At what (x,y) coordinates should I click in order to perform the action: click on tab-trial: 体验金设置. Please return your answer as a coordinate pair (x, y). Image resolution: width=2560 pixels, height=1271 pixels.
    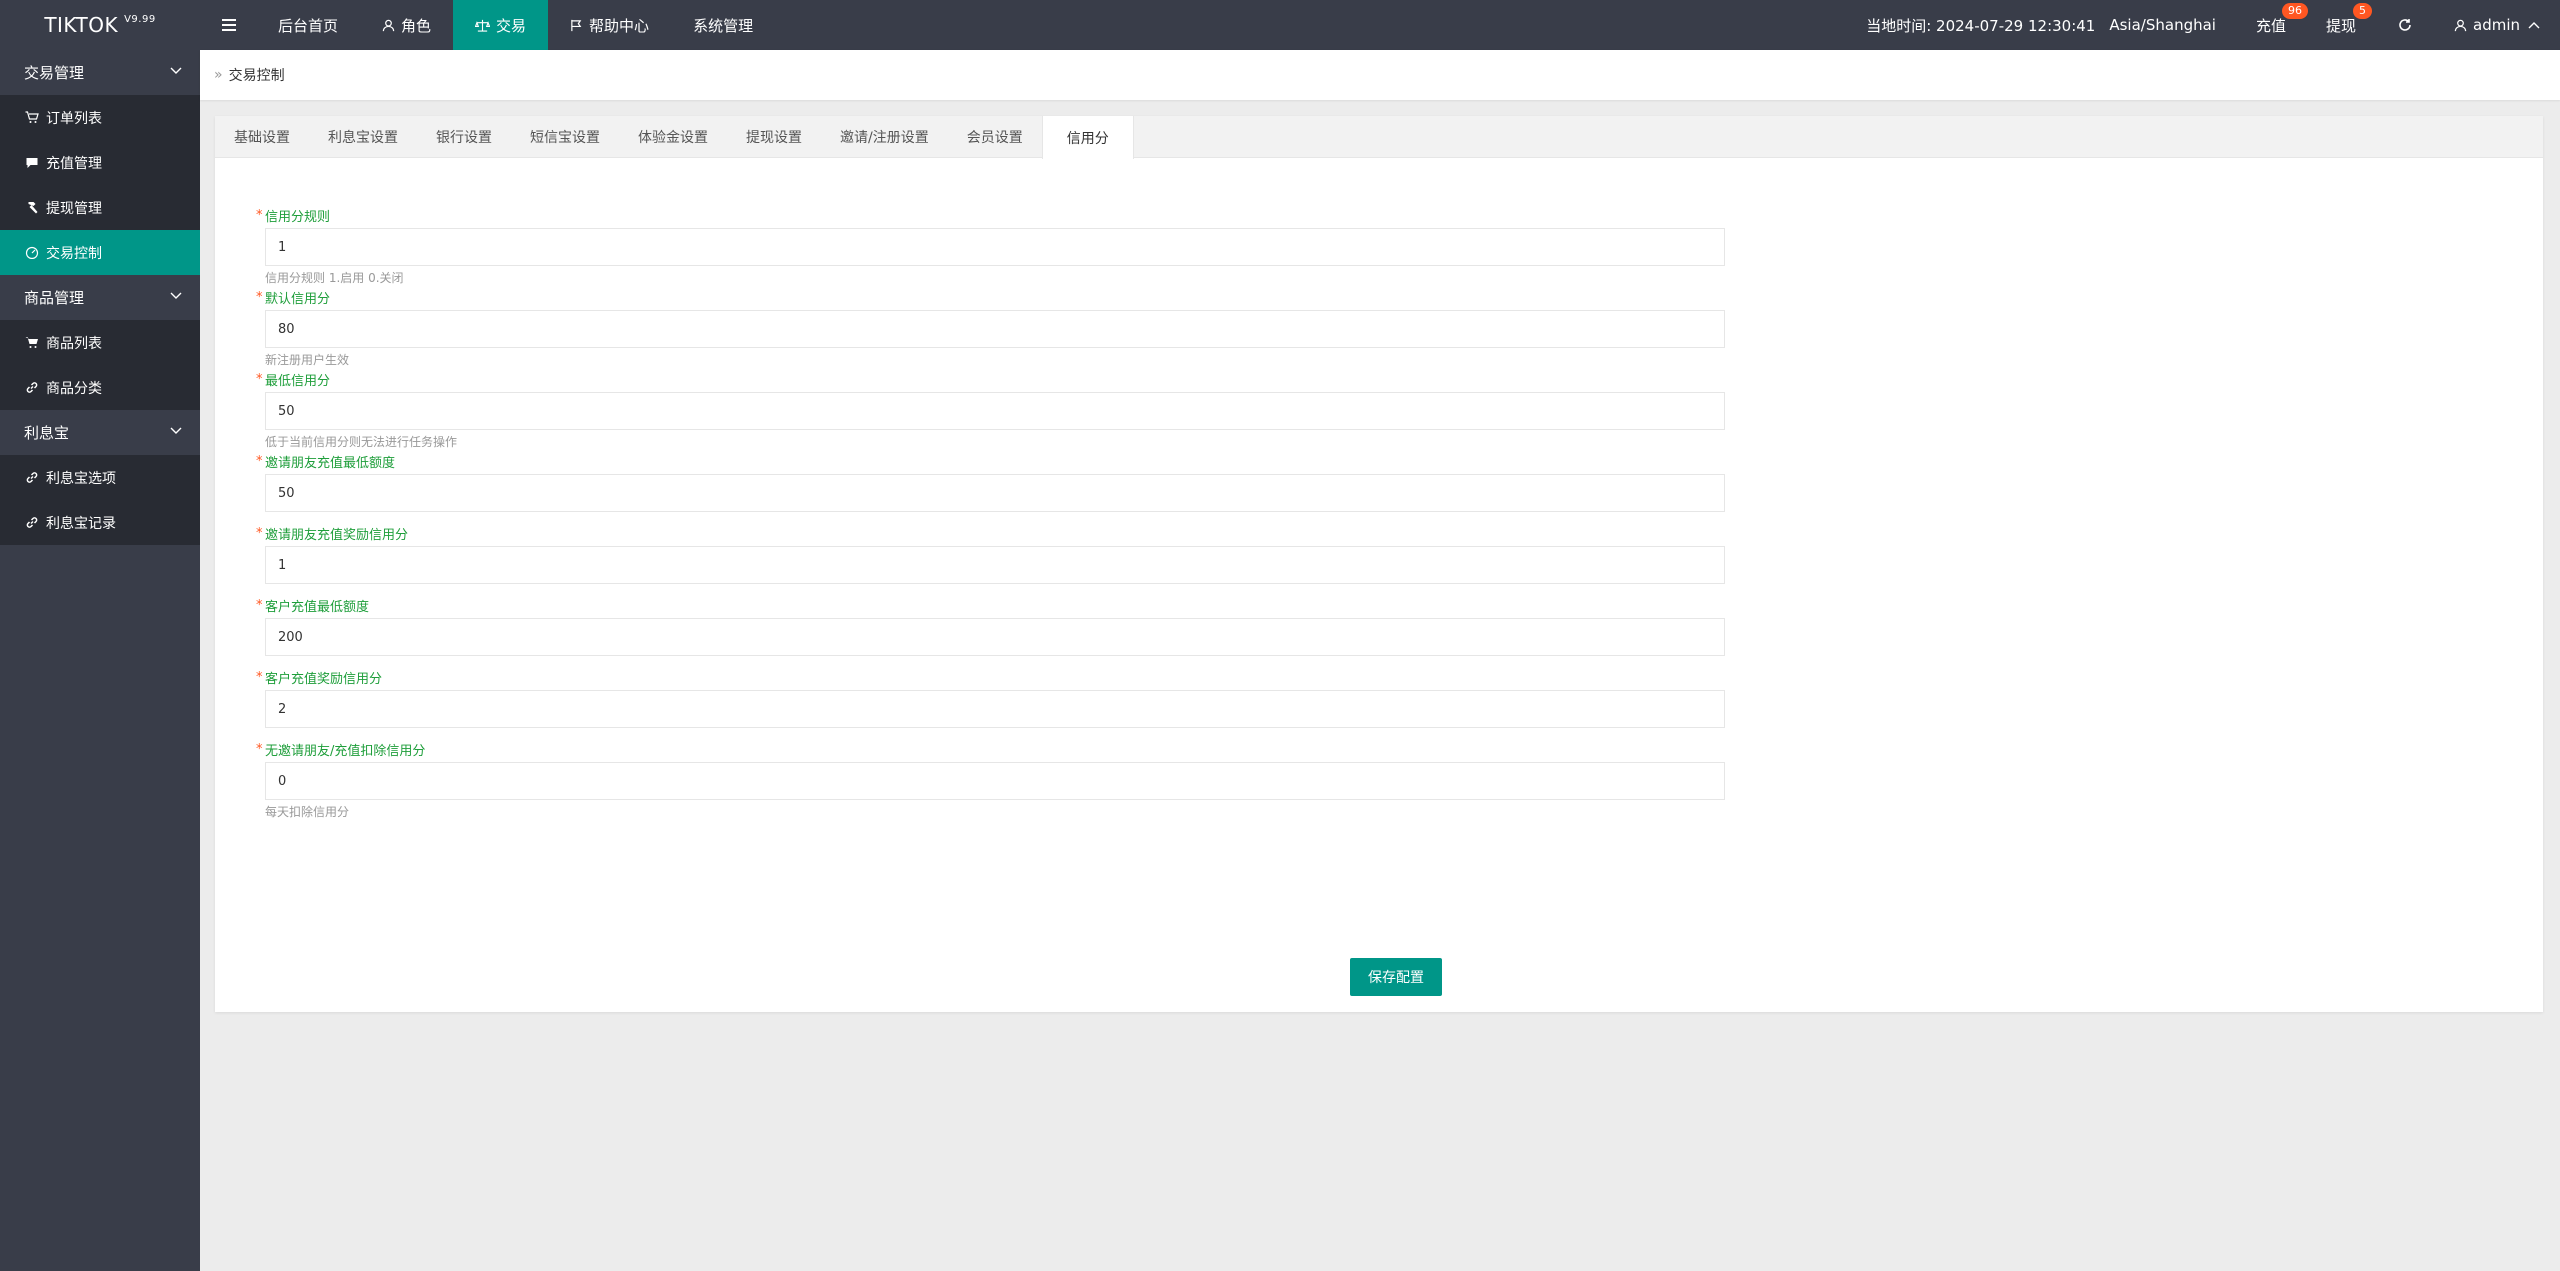
    Looking at the image, I should click on (673, 137).